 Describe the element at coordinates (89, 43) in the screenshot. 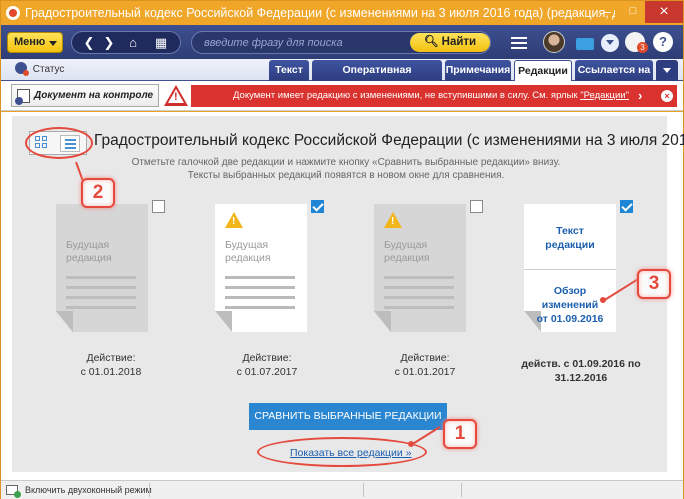

I see `back-arrow-icon: ❮` at that location.